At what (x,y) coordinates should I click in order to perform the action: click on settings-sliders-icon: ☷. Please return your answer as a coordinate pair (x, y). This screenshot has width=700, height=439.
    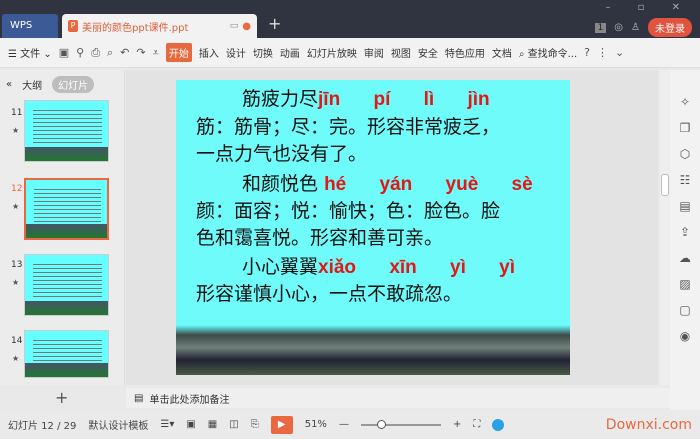
    Looking at the image, I should click on (685, 180).